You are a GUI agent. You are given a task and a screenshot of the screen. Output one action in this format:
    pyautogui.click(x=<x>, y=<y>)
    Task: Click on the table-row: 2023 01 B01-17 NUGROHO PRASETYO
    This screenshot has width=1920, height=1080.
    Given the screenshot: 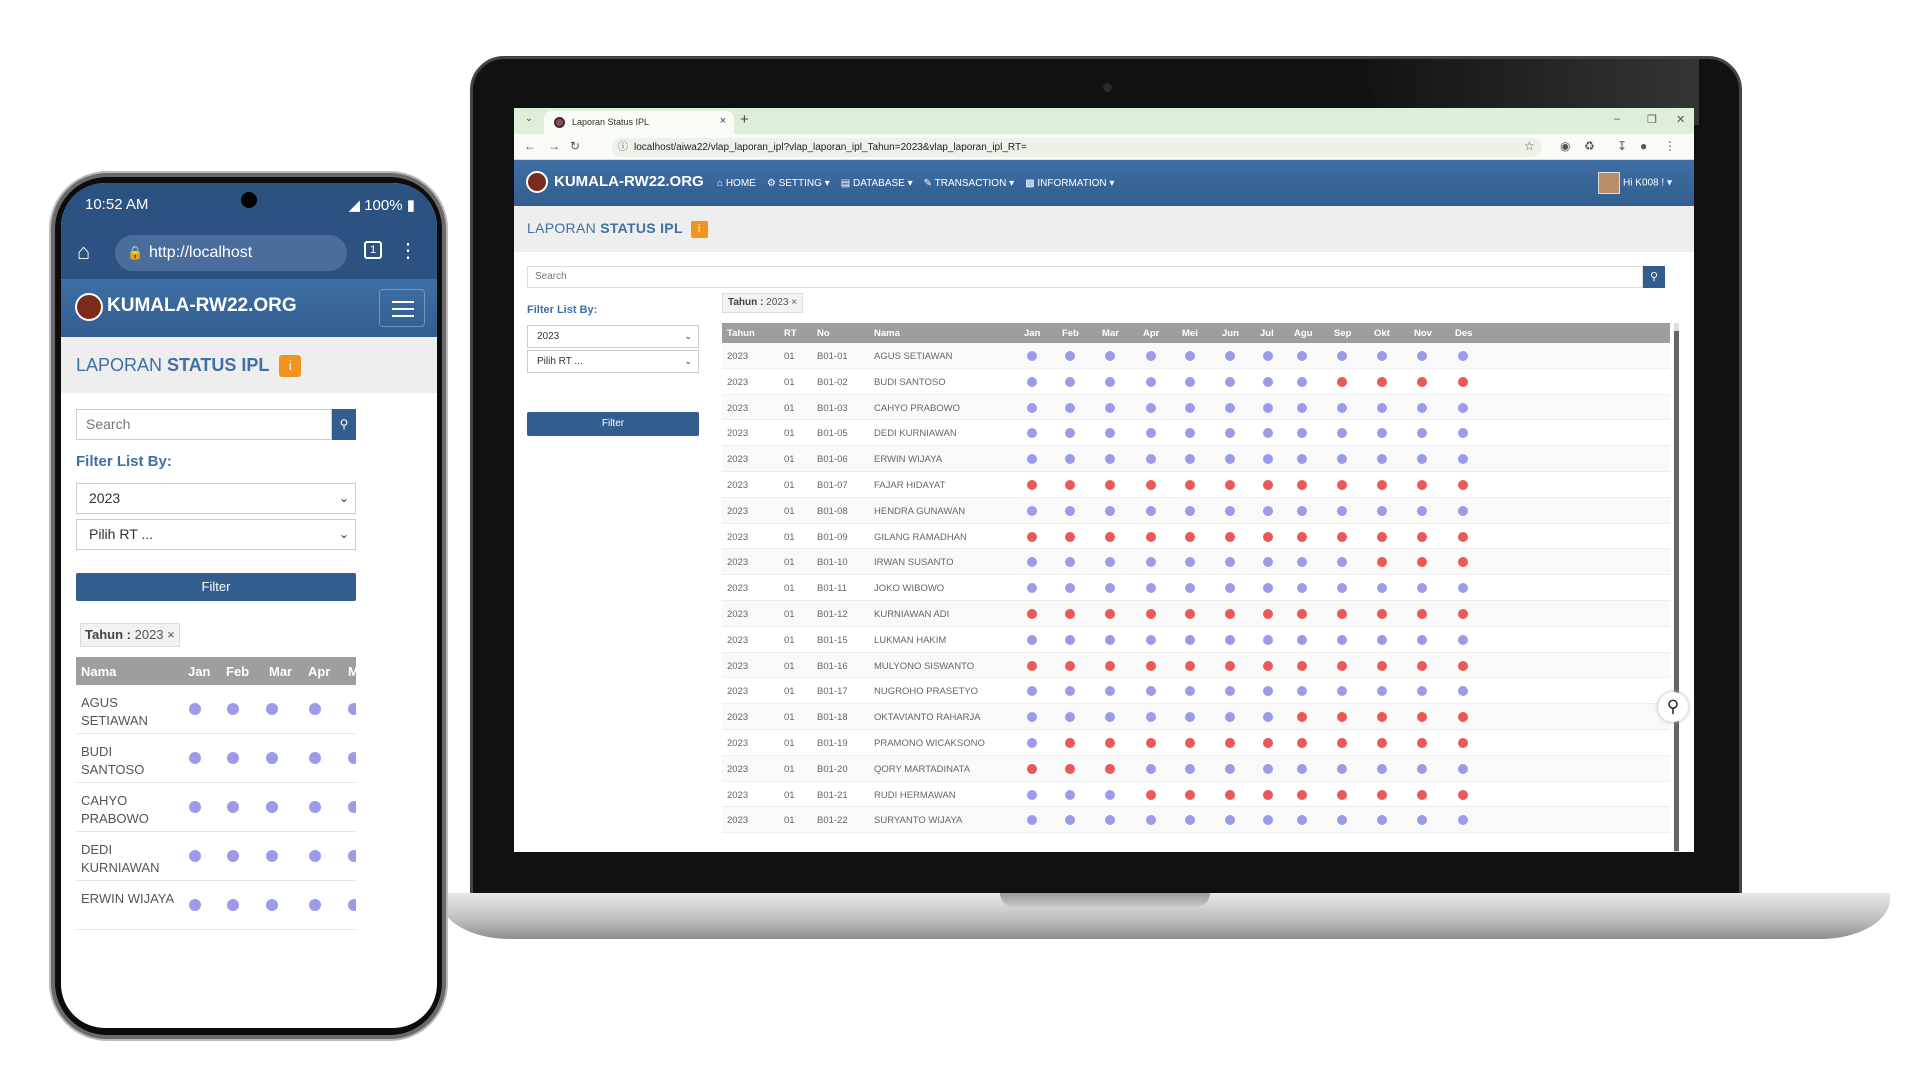 What is the action you would take?
    pyautogui.click(x=1196, y=691)
    